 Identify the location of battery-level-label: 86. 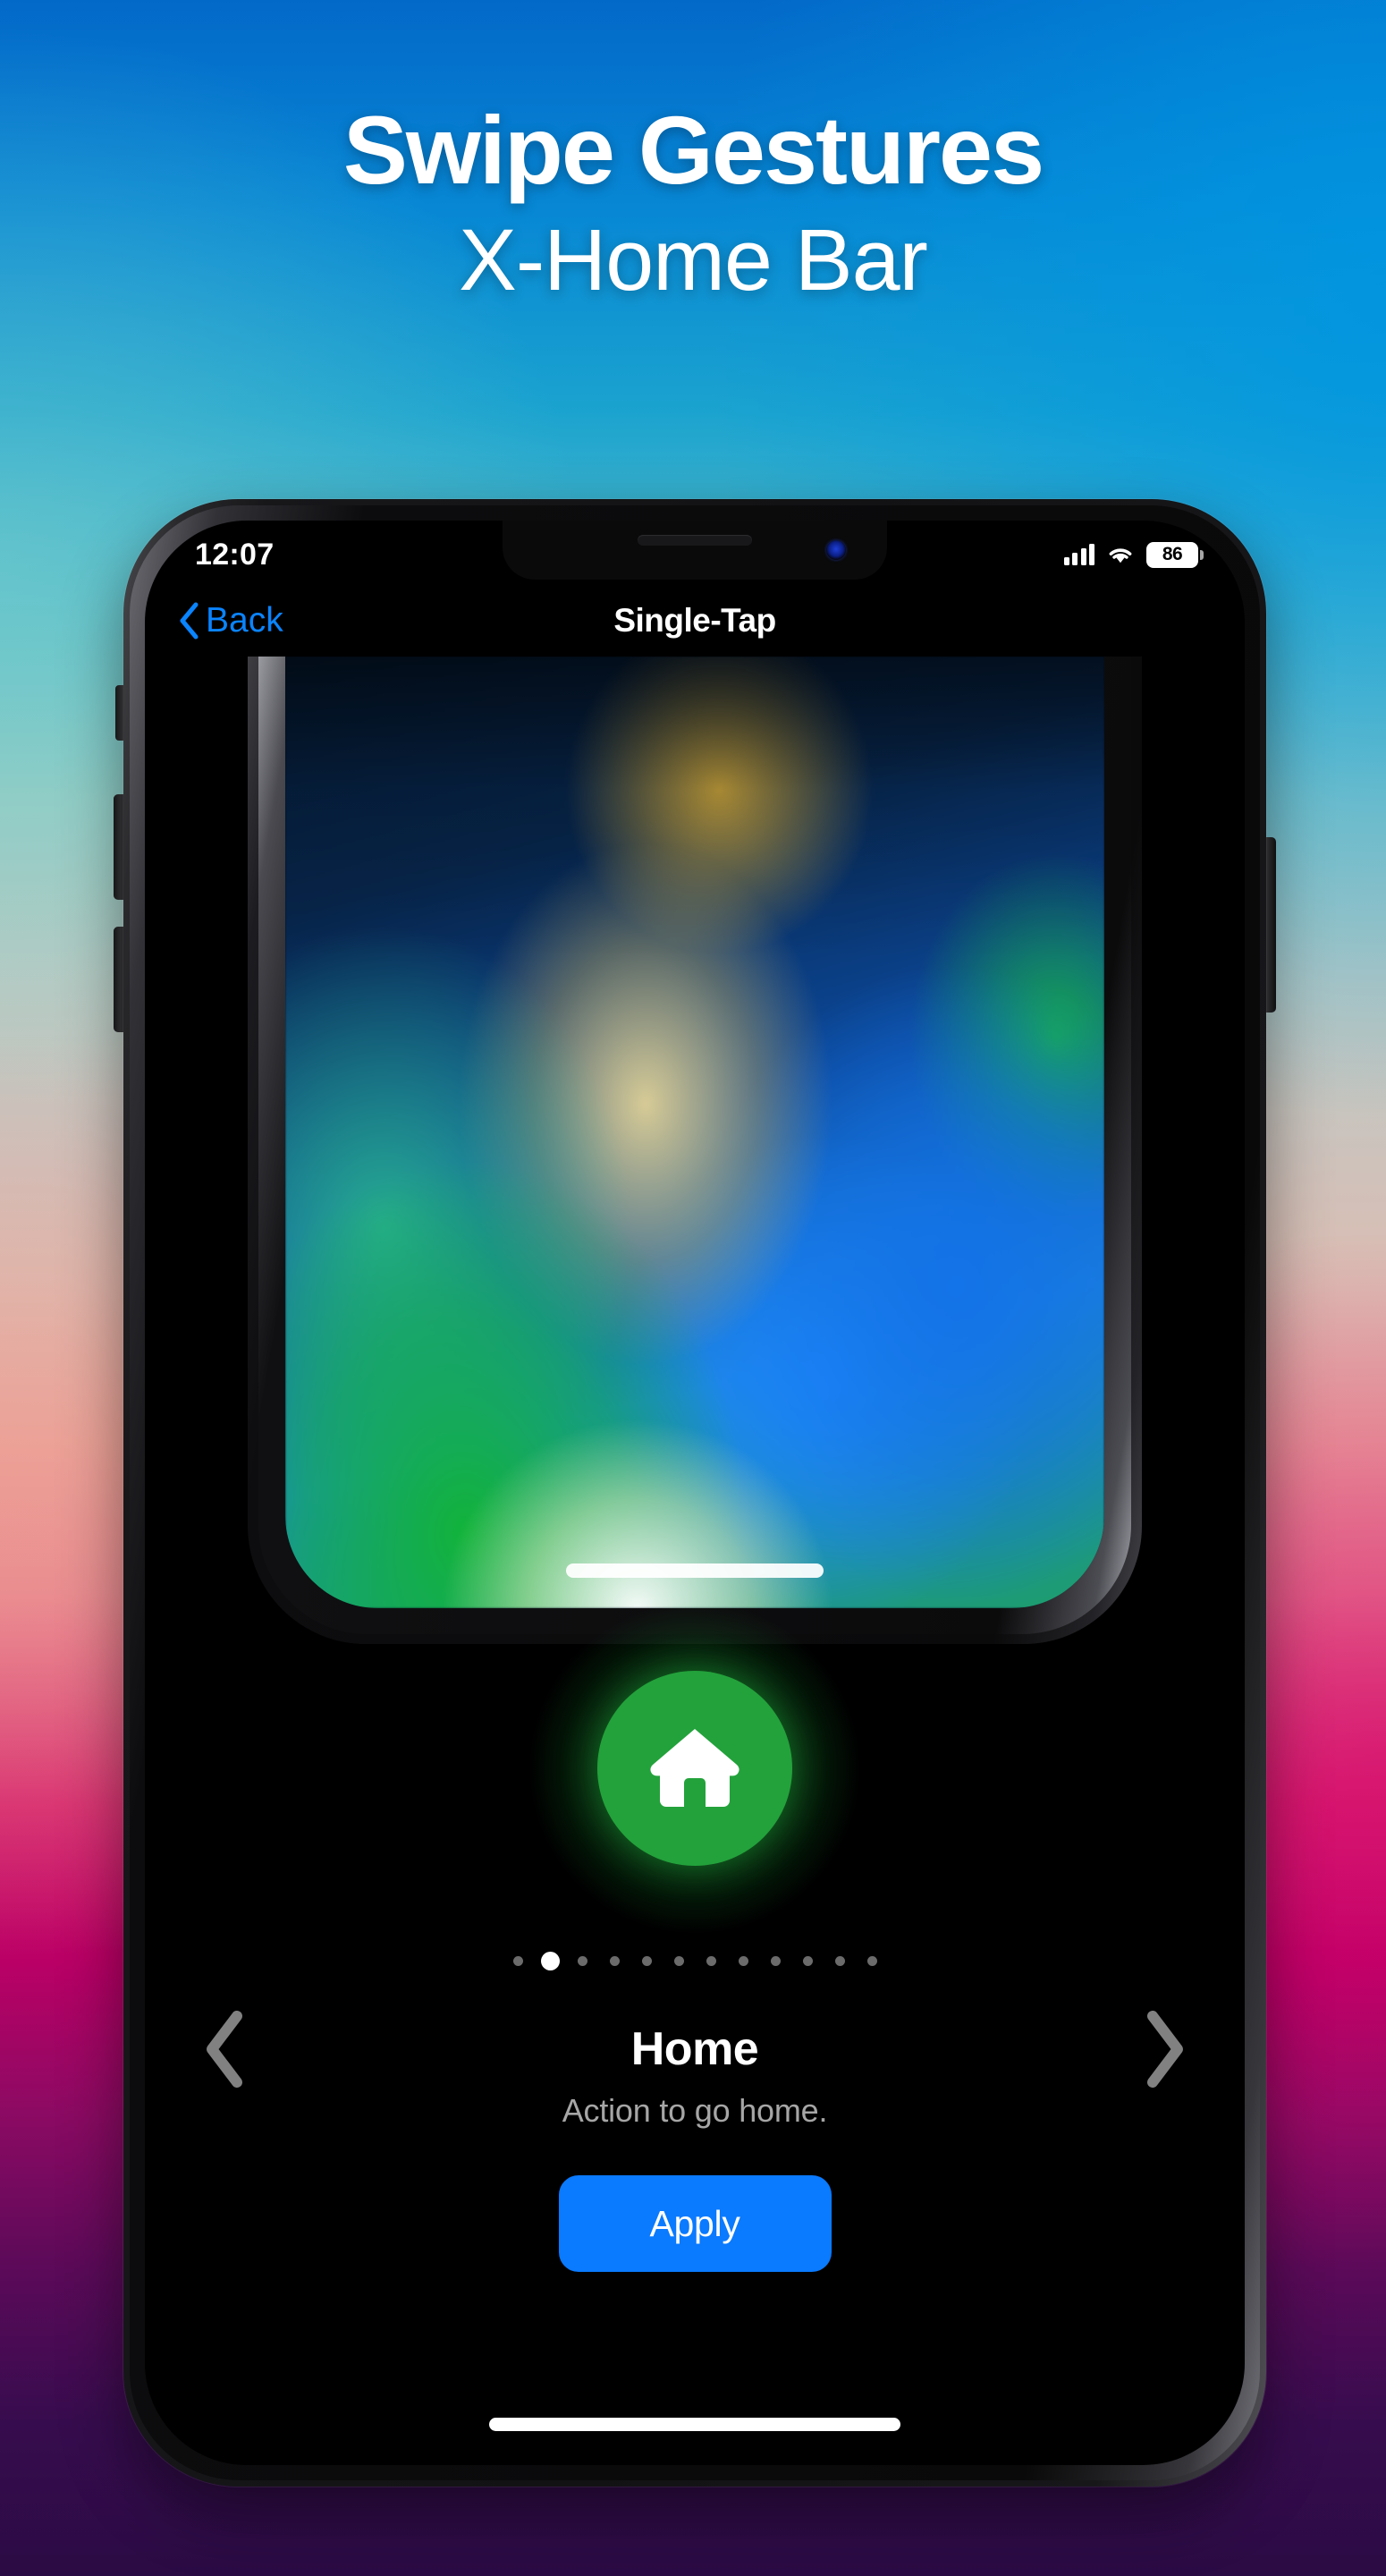
(1172, 554).